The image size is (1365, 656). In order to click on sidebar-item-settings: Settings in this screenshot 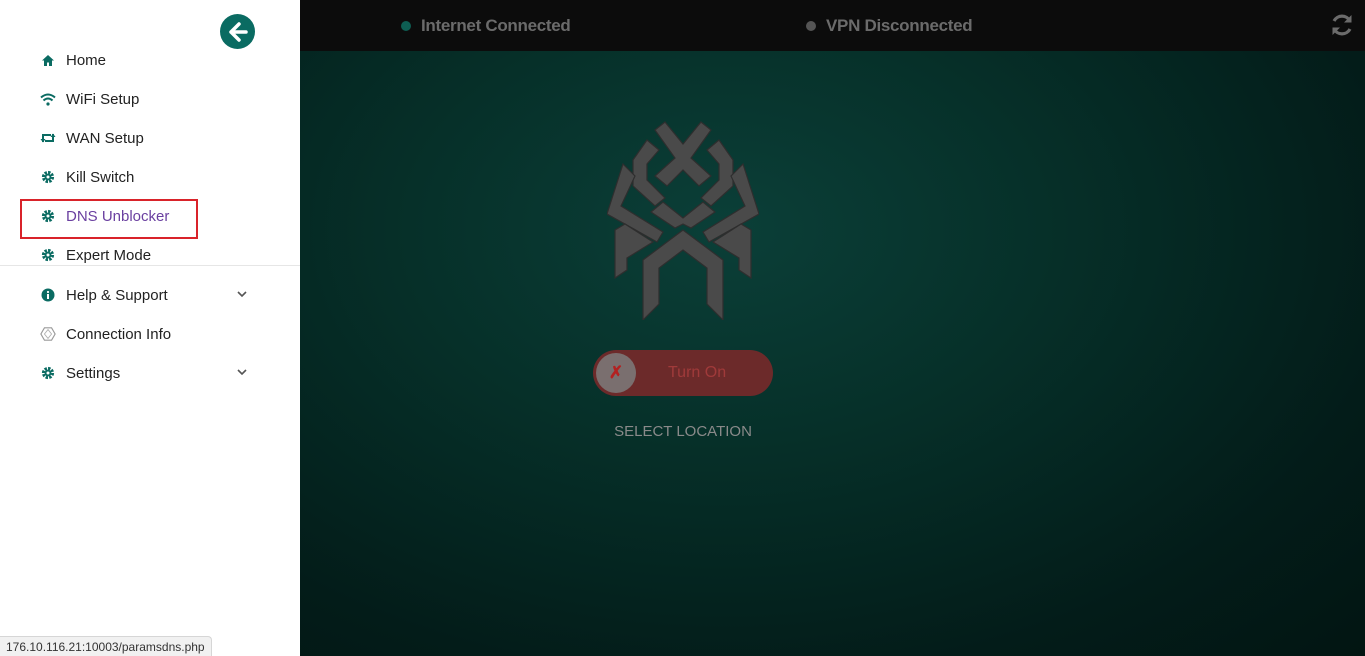, I will do `click(80, 373)`.